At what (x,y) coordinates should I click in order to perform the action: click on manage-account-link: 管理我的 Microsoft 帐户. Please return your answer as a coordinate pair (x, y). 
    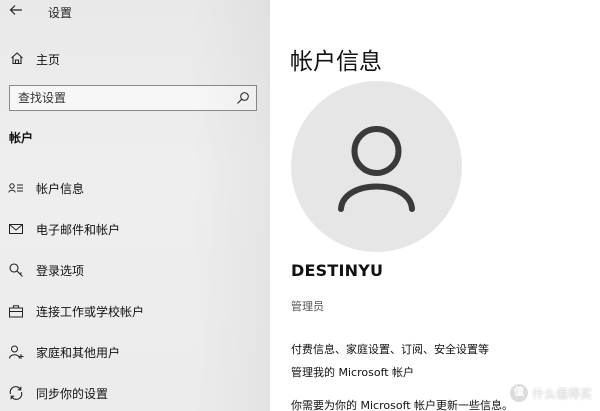
    Looking at the image, I should click on (352, 372).